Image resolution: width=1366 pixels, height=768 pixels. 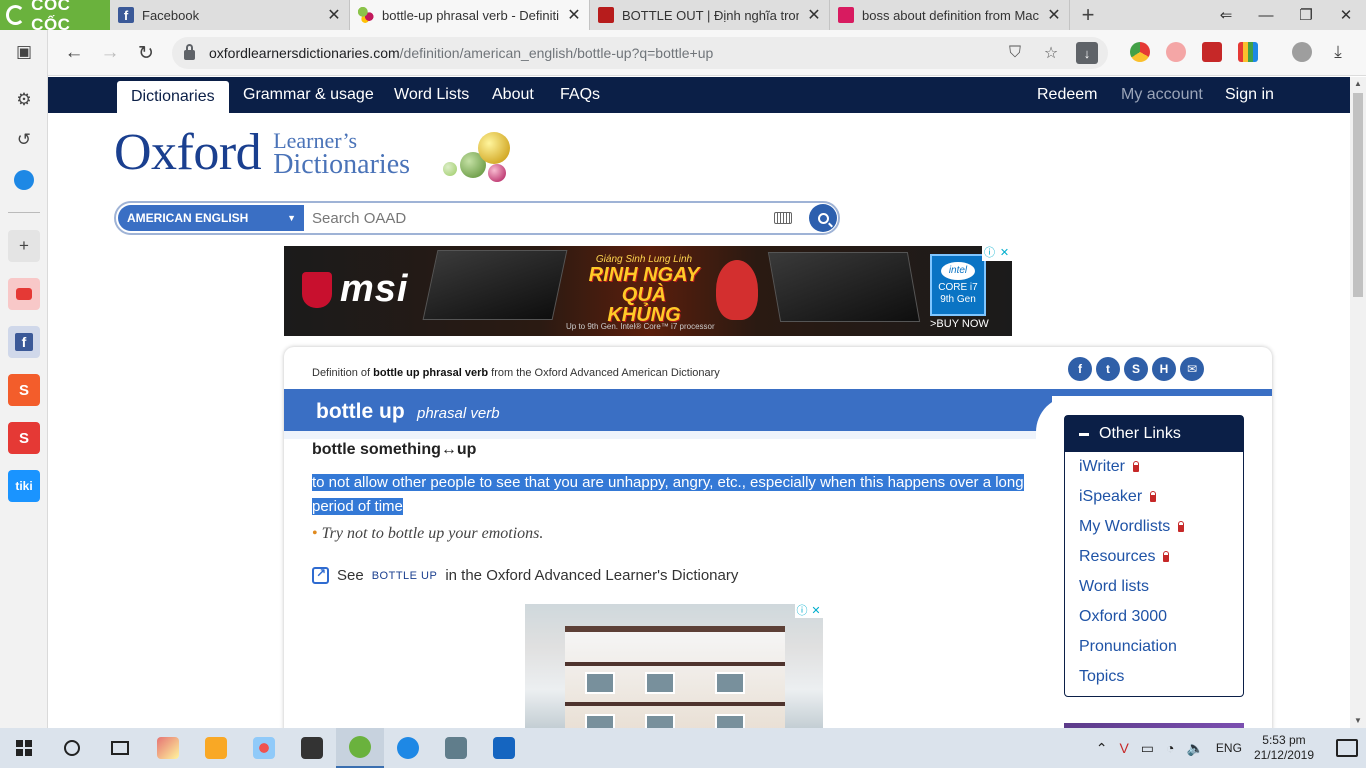 What do you see at coordinates (470, 15) in the screenshot?
I see `tab-oxford: bottle-up phrasal verb - Definition ✕` at bounding box center [470, 15].